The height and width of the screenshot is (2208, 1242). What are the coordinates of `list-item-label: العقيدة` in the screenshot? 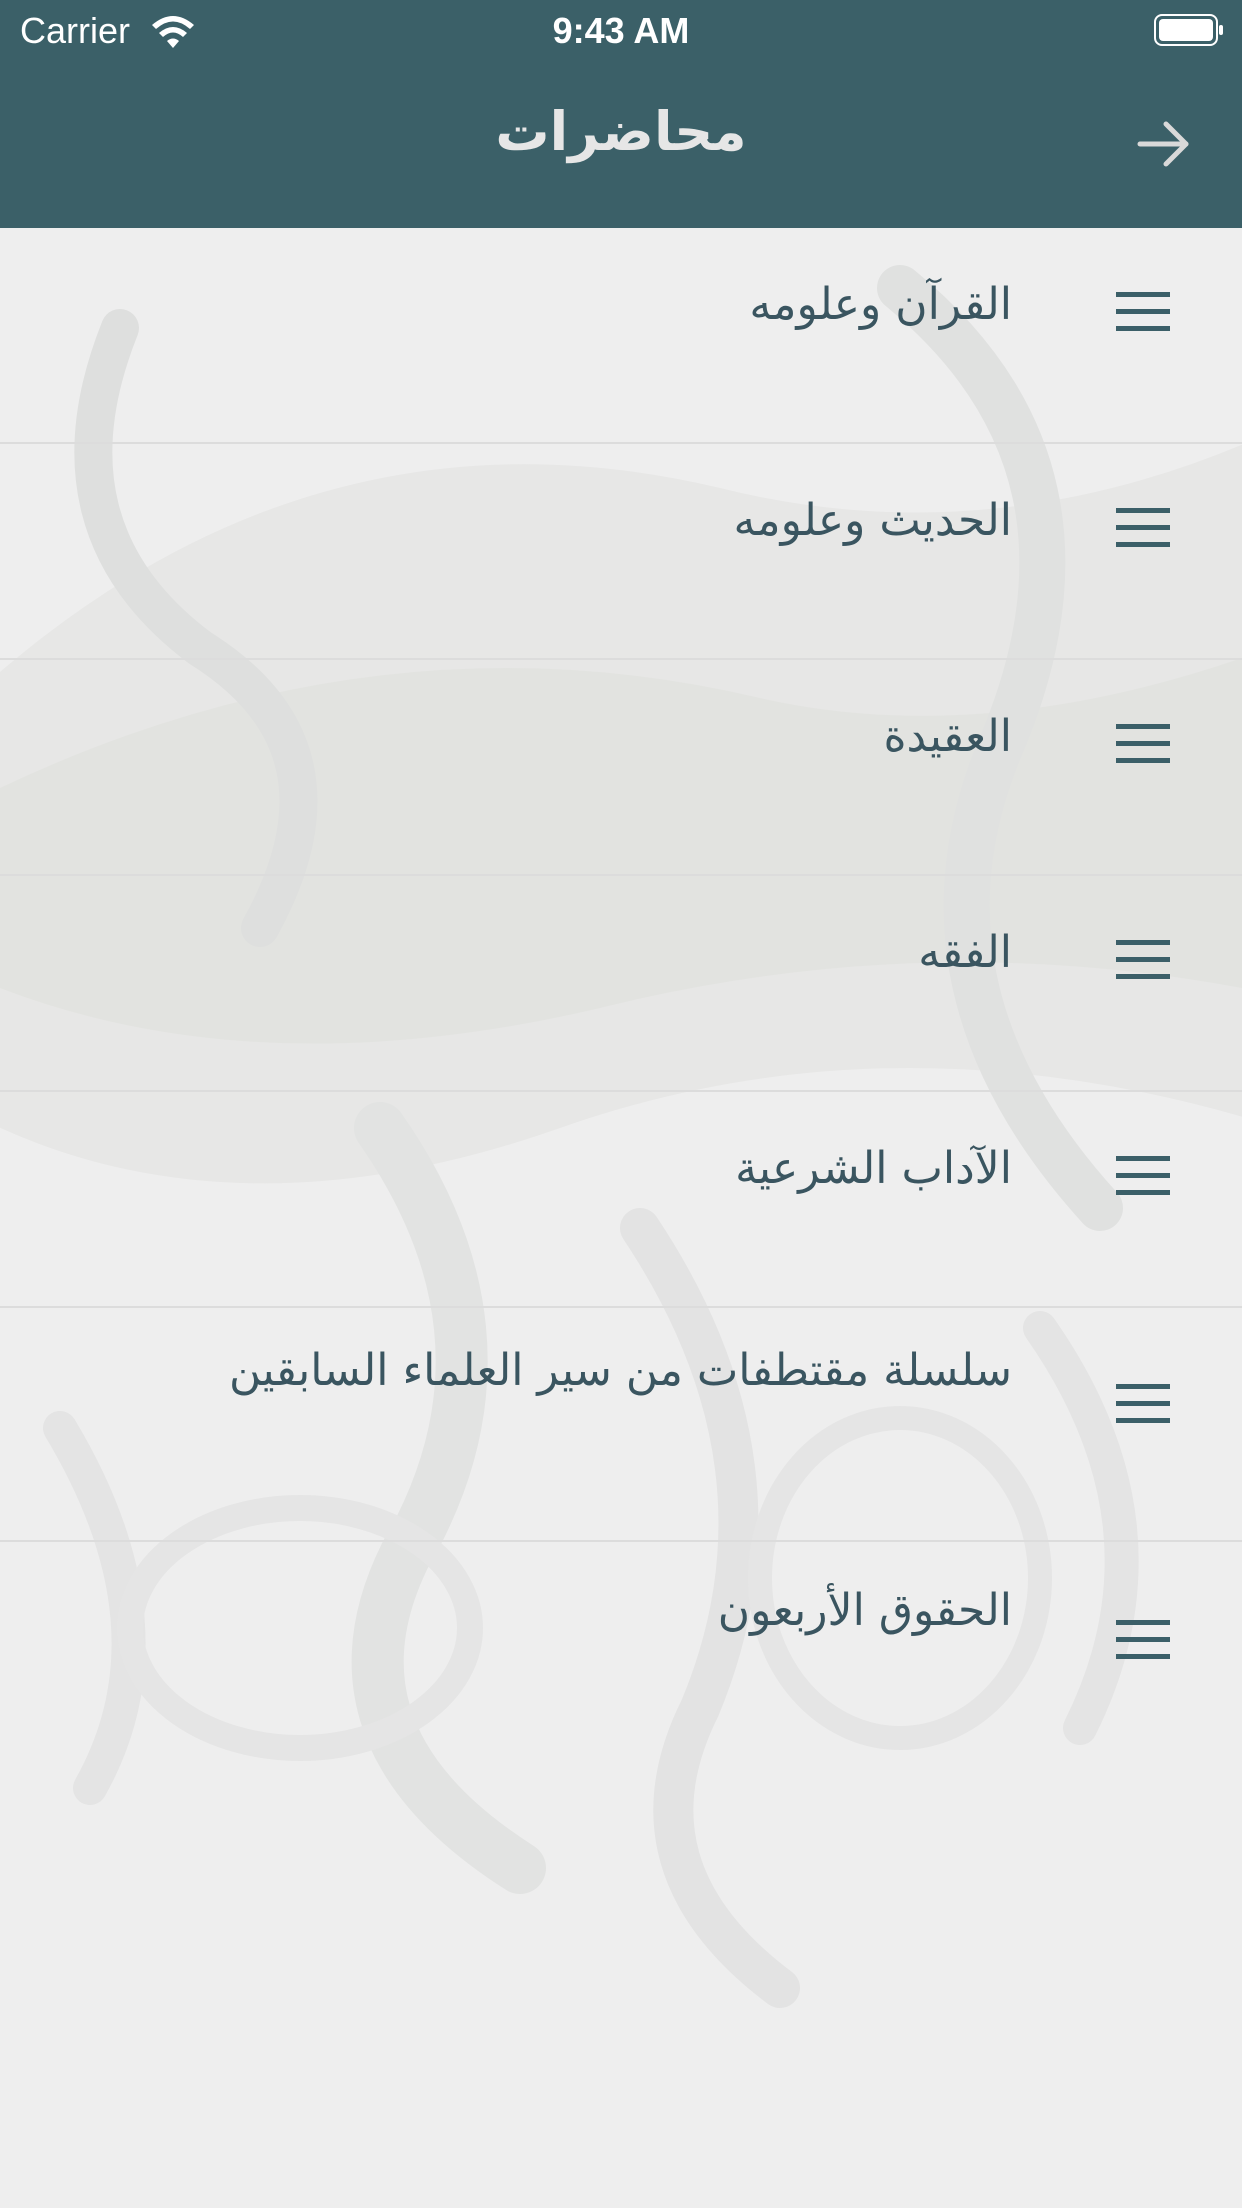 It's located at (947, 736).